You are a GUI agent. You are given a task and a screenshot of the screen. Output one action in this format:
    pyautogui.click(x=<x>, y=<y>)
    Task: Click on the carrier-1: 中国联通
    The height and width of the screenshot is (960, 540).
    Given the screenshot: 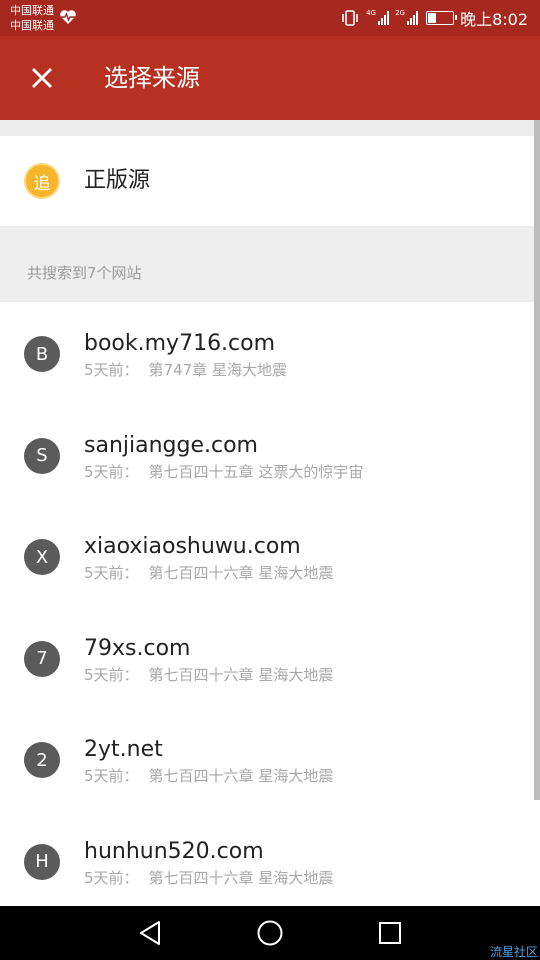 What is the action you would take?
    pyautogui.click(x=32, y=10)
    